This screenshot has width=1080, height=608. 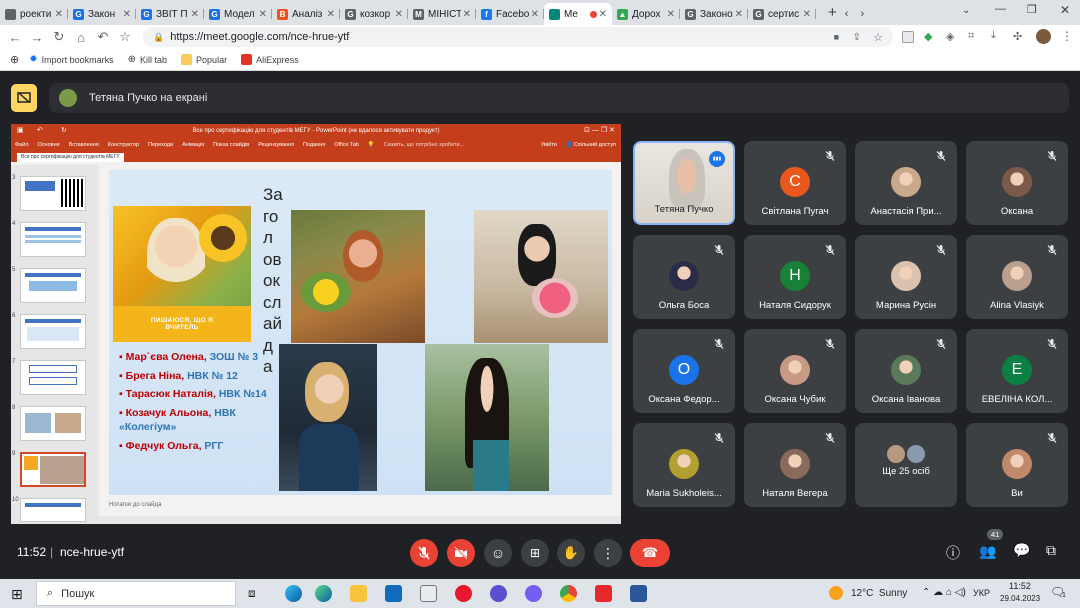 I want to click on browser-tab: G Модел ✕, so click(x=238, y=14).